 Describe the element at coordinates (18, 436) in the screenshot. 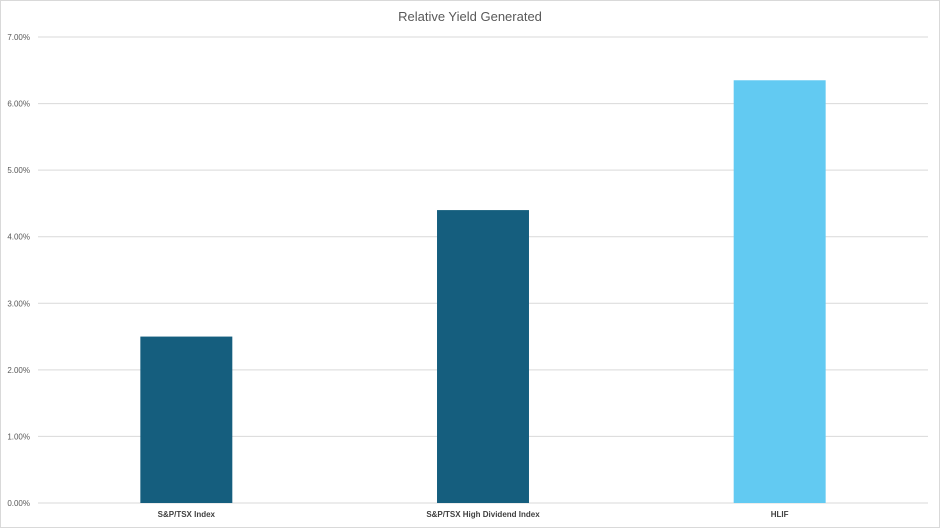

I see `y-tick-label: 1.00%` at that location.